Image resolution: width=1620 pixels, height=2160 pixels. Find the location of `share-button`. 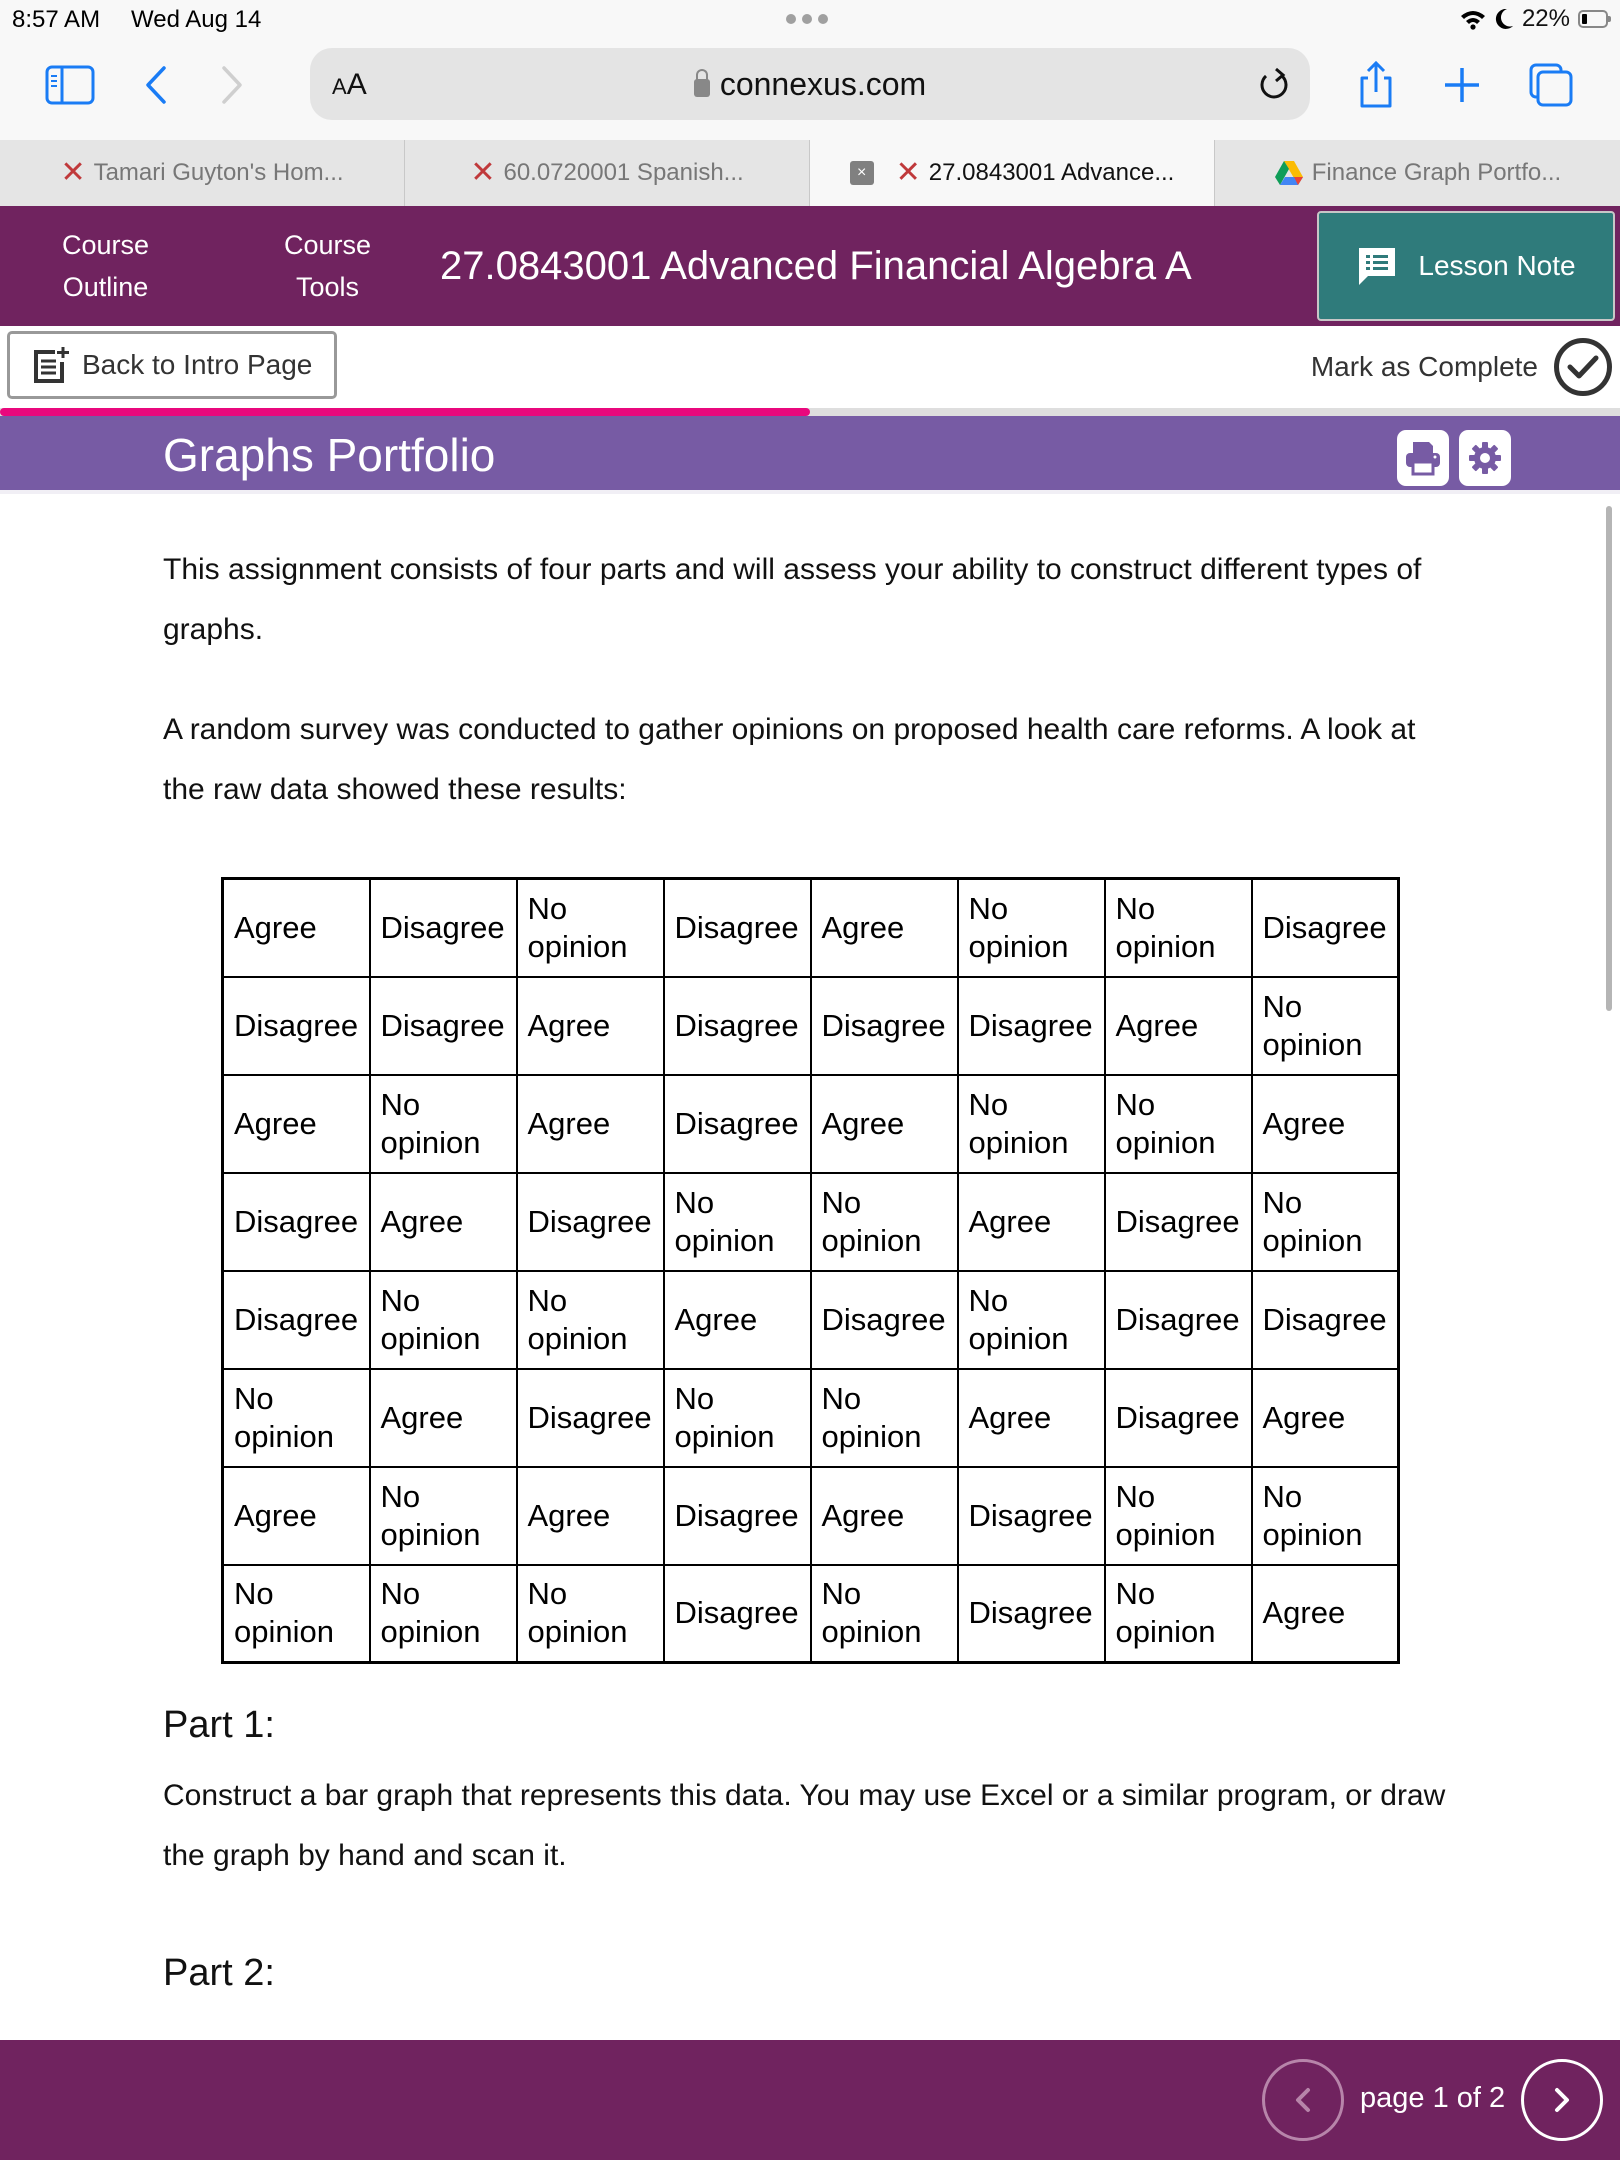

share-button is located at coordinates (1376, 85).